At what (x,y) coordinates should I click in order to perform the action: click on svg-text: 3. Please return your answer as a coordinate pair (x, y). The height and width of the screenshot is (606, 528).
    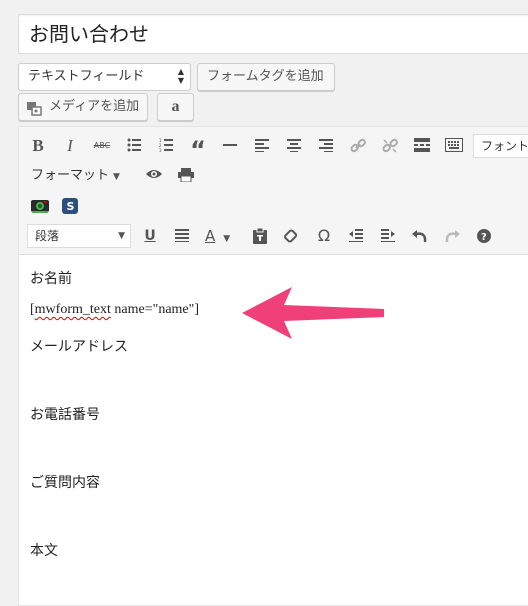
    Looking at the image, I should click on (160, 150).